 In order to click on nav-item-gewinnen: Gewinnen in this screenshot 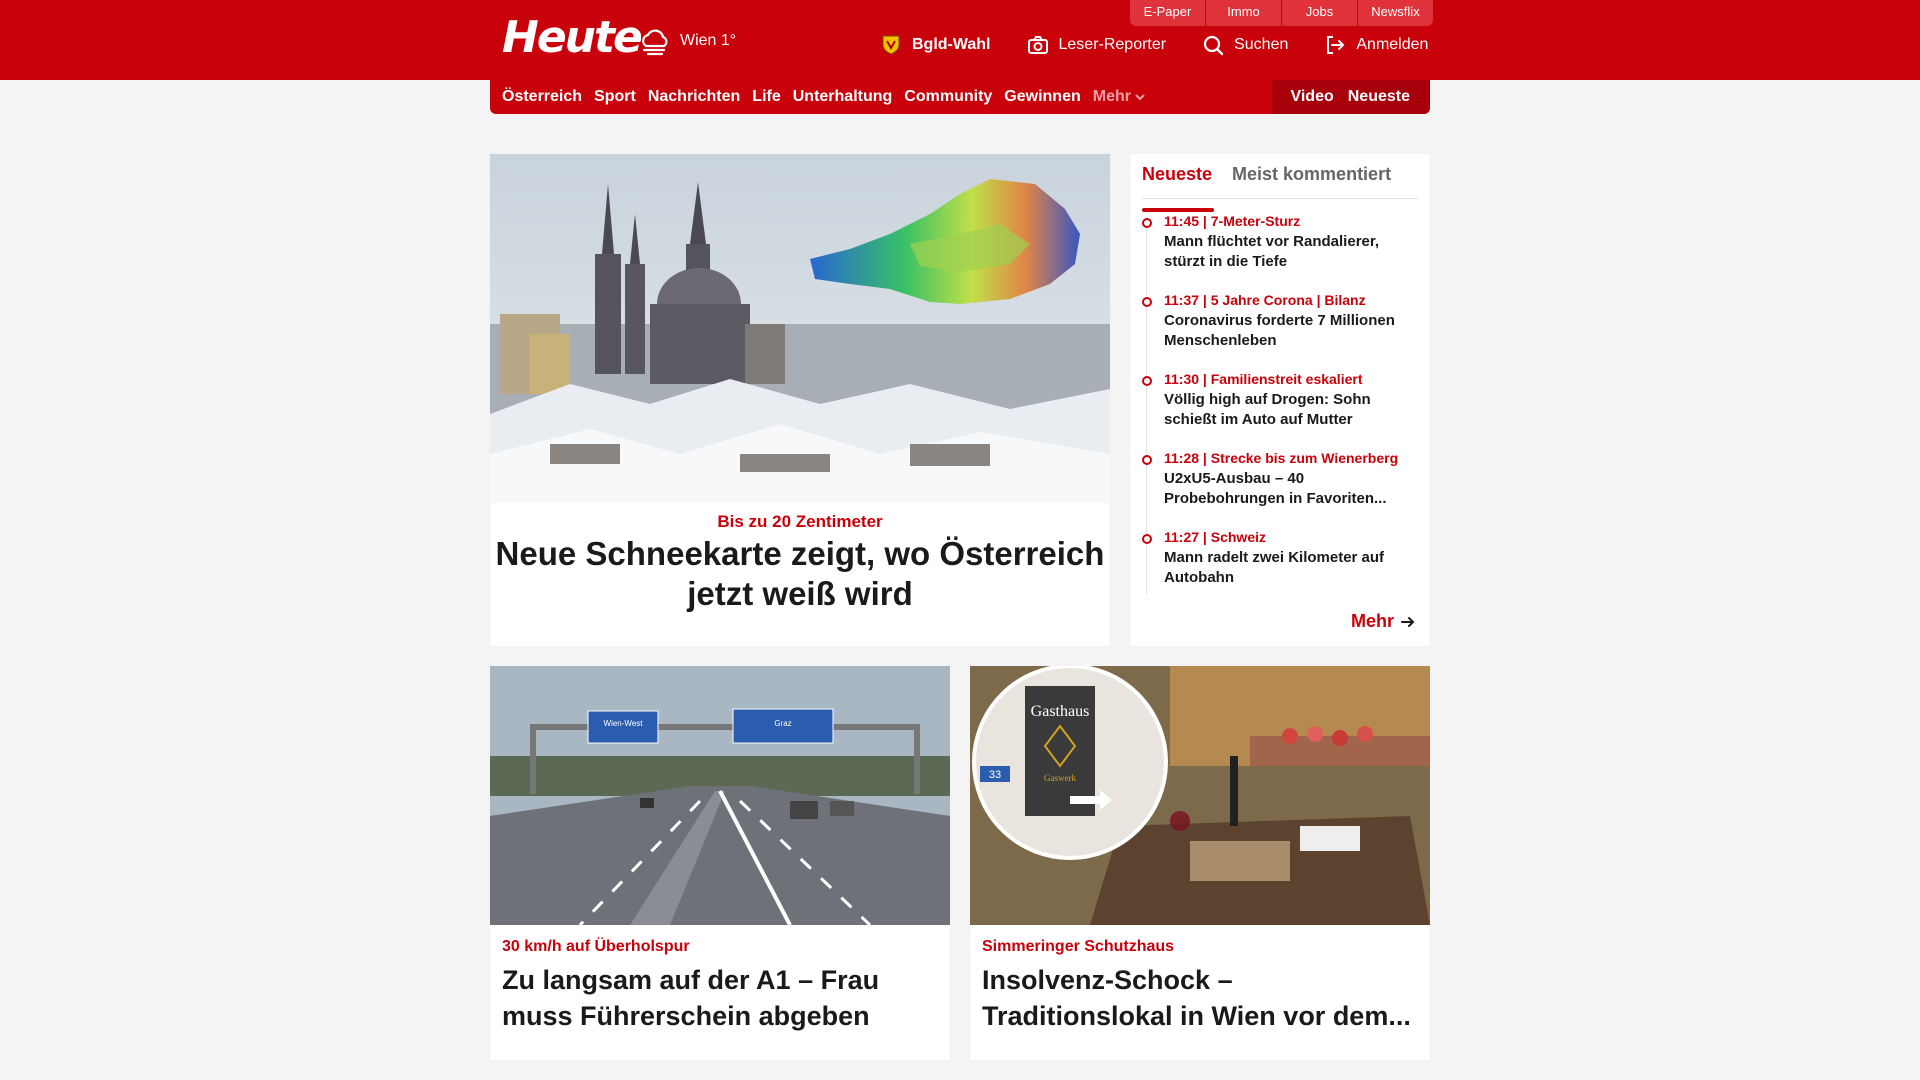, I will do `click(1042, 97)`.